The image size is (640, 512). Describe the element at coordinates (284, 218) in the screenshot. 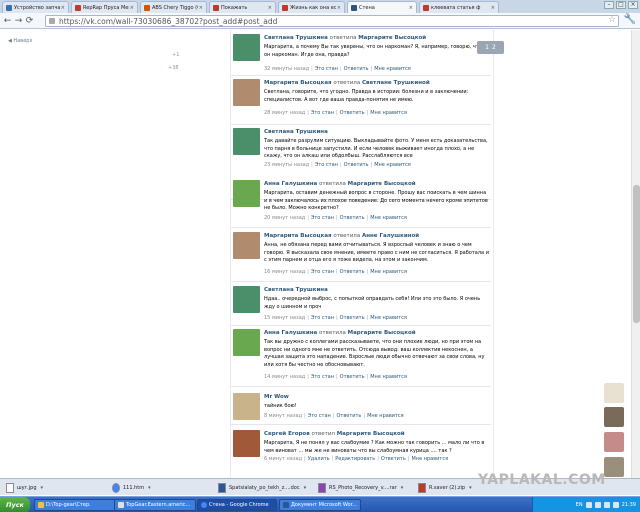

I see `comment-time: 20 минут назад` at that location.